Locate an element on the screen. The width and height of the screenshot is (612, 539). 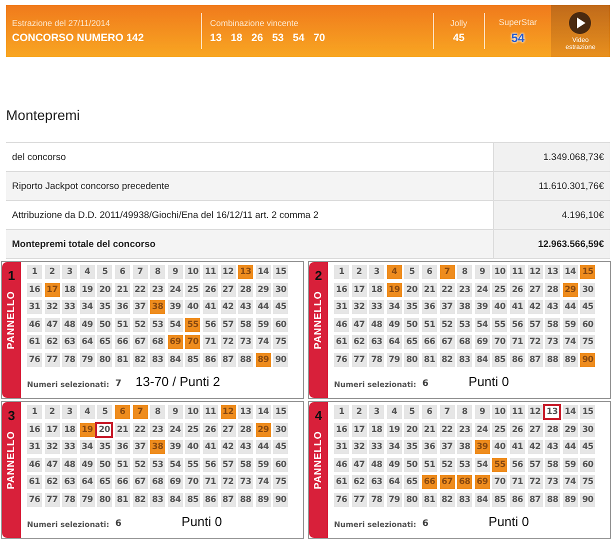
number-cell: 83 is located at coordinates (464, 359).